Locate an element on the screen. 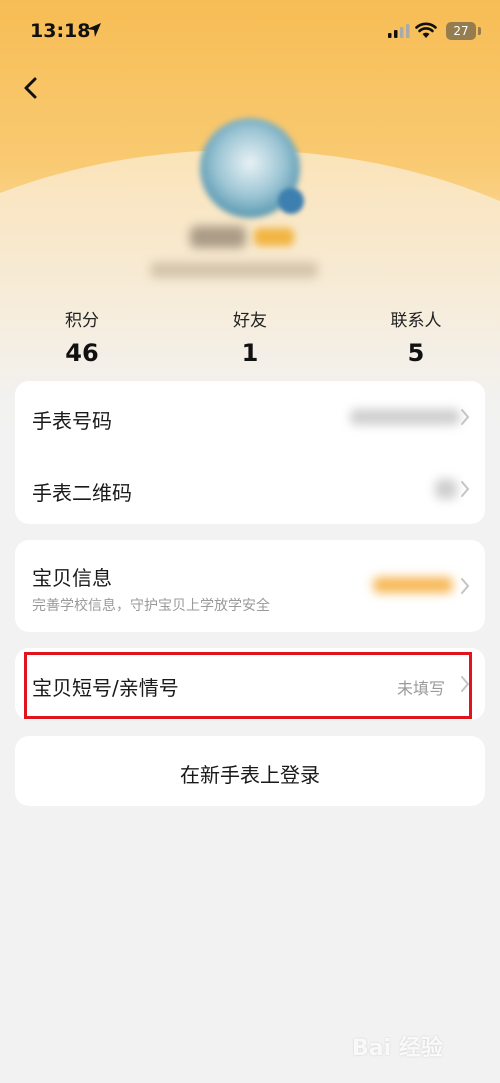  wifi-icon is located at coordinates (426, 30).